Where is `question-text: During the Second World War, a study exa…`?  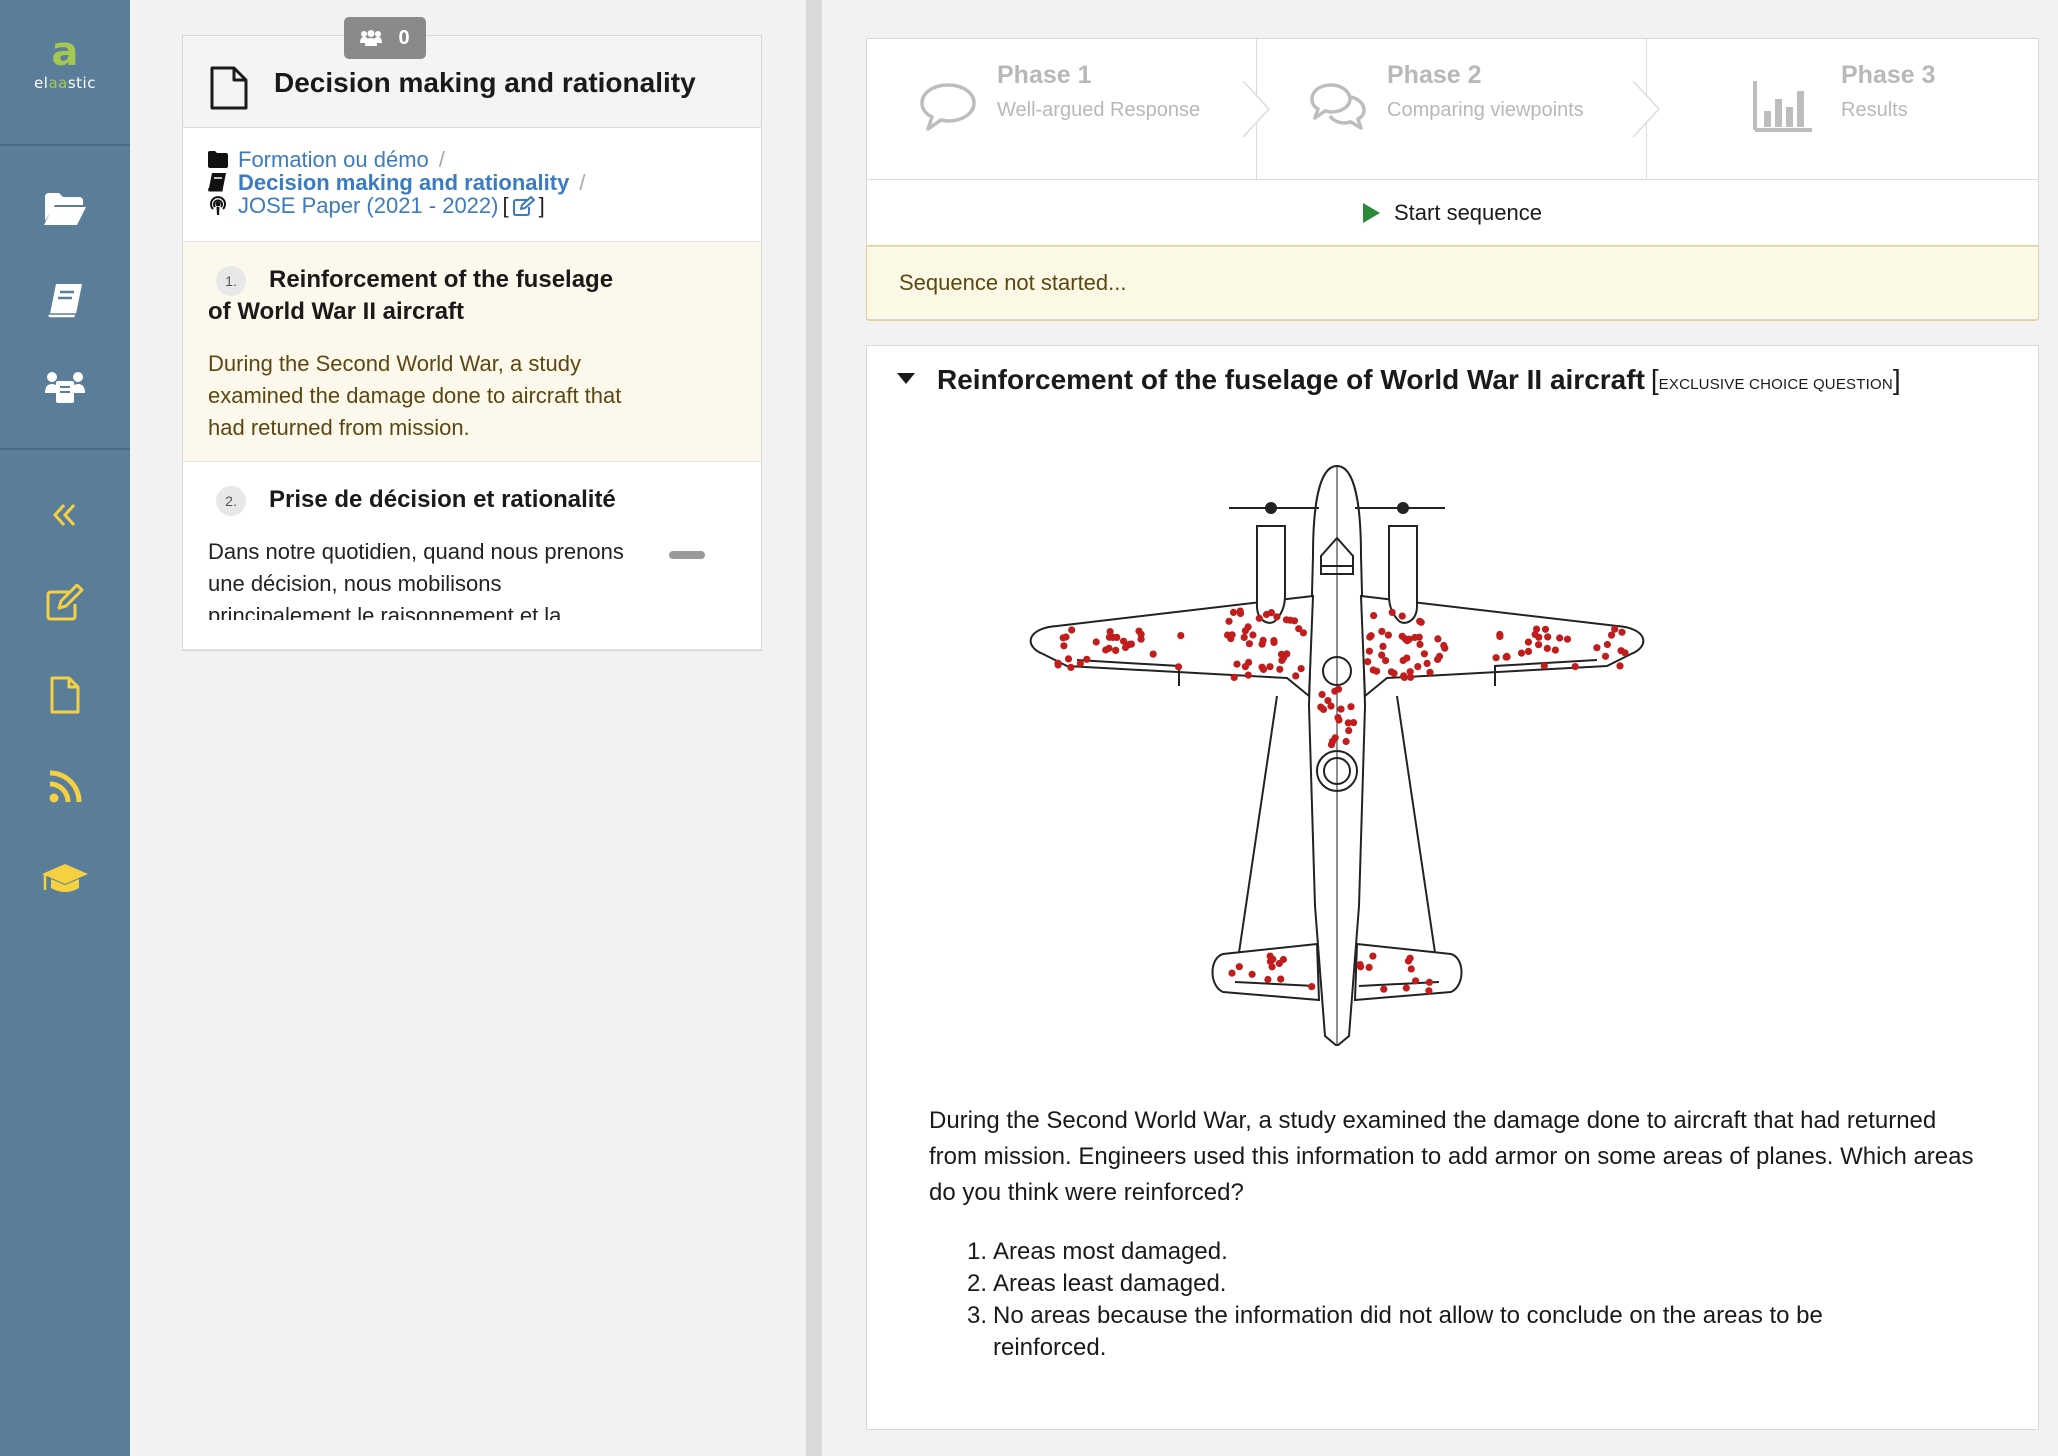 question-text: During the Second World War, a study exa… is located at coordinates (1451, 1156).